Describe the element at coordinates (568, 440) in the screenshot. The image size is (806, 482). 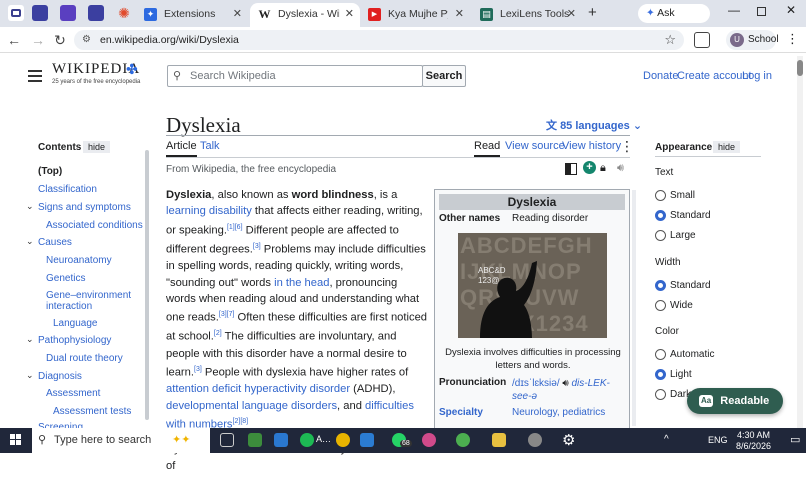
I see `settings-gear-icon: ⚙` at that location.